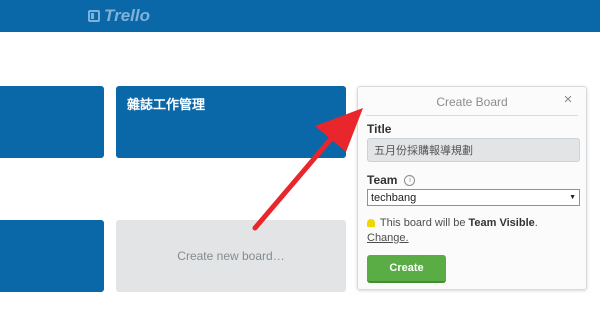 This screenshot has height=316, width=600. What do you see at coordinates (388, 238) in the screenshot?
I see `change-visibility-link: Change.` at bounding box center [388, 238].